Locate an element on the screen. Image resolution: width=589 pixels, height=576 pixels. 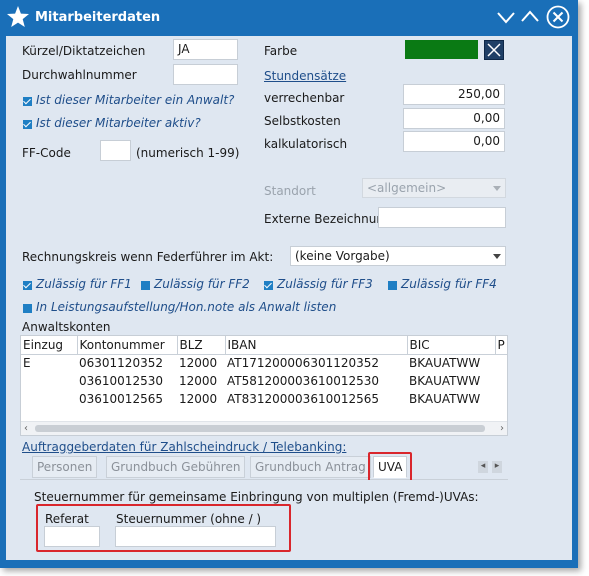
horizontal-scrollbar: ‹ › is located at coordinates (264, 428).